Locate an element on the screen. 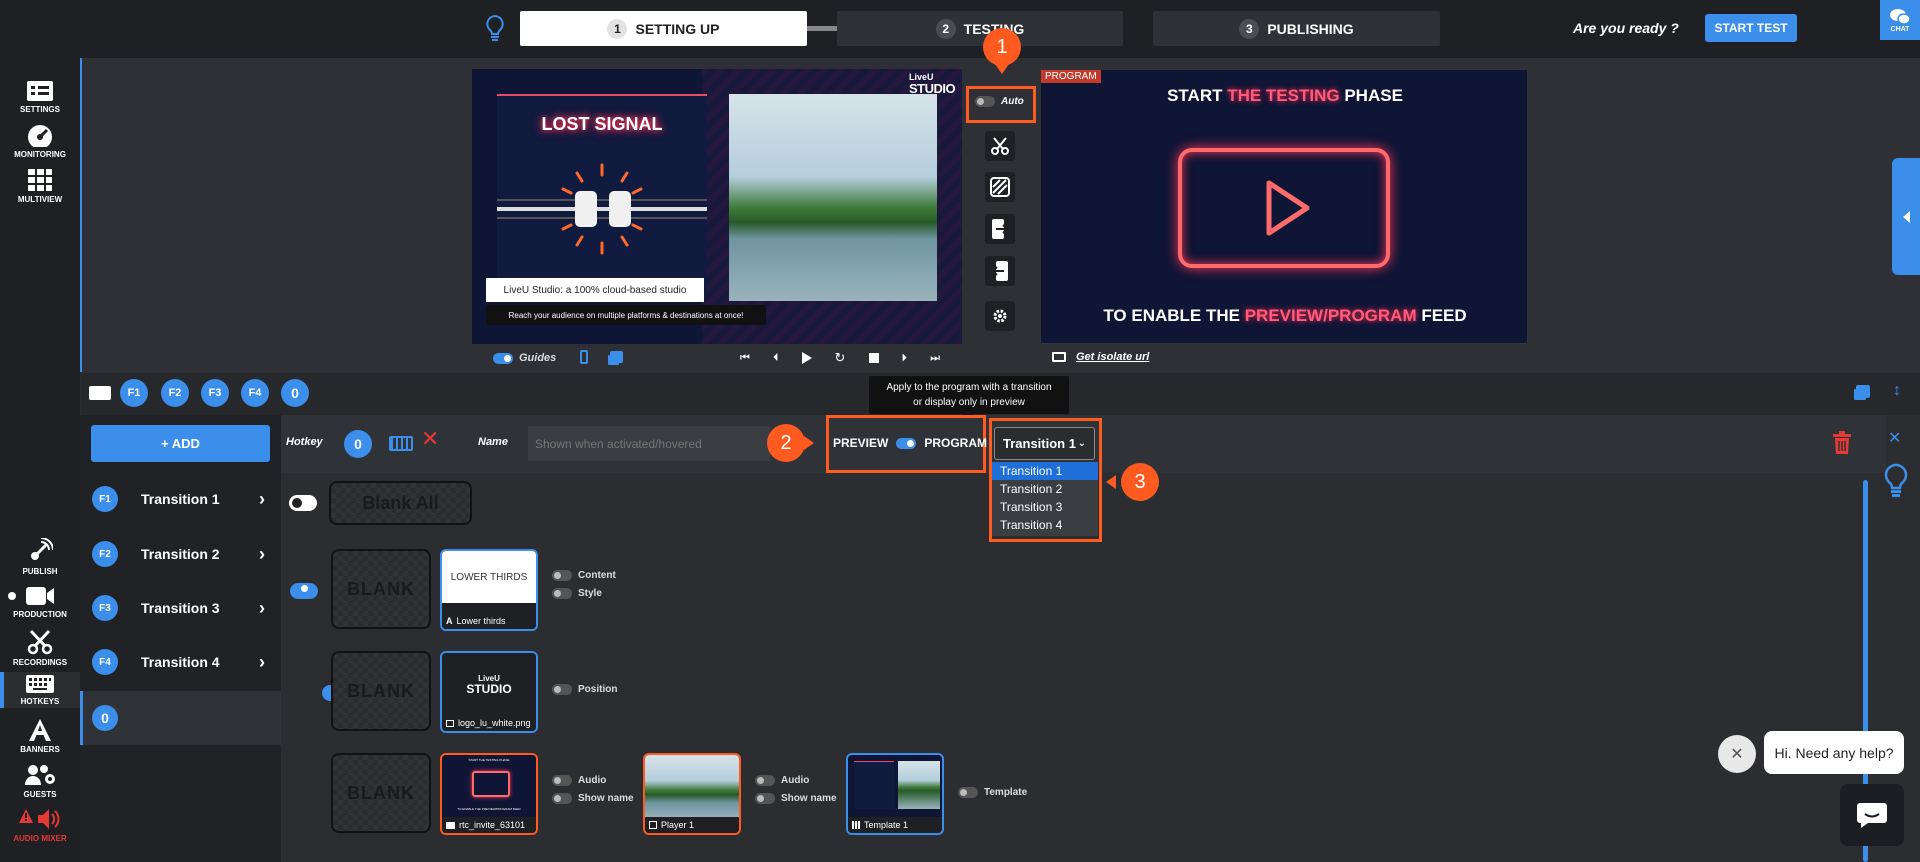 The width and height of the screenshot is (1920, 862). guides-control: Guides is located at coordinates (524, 358).